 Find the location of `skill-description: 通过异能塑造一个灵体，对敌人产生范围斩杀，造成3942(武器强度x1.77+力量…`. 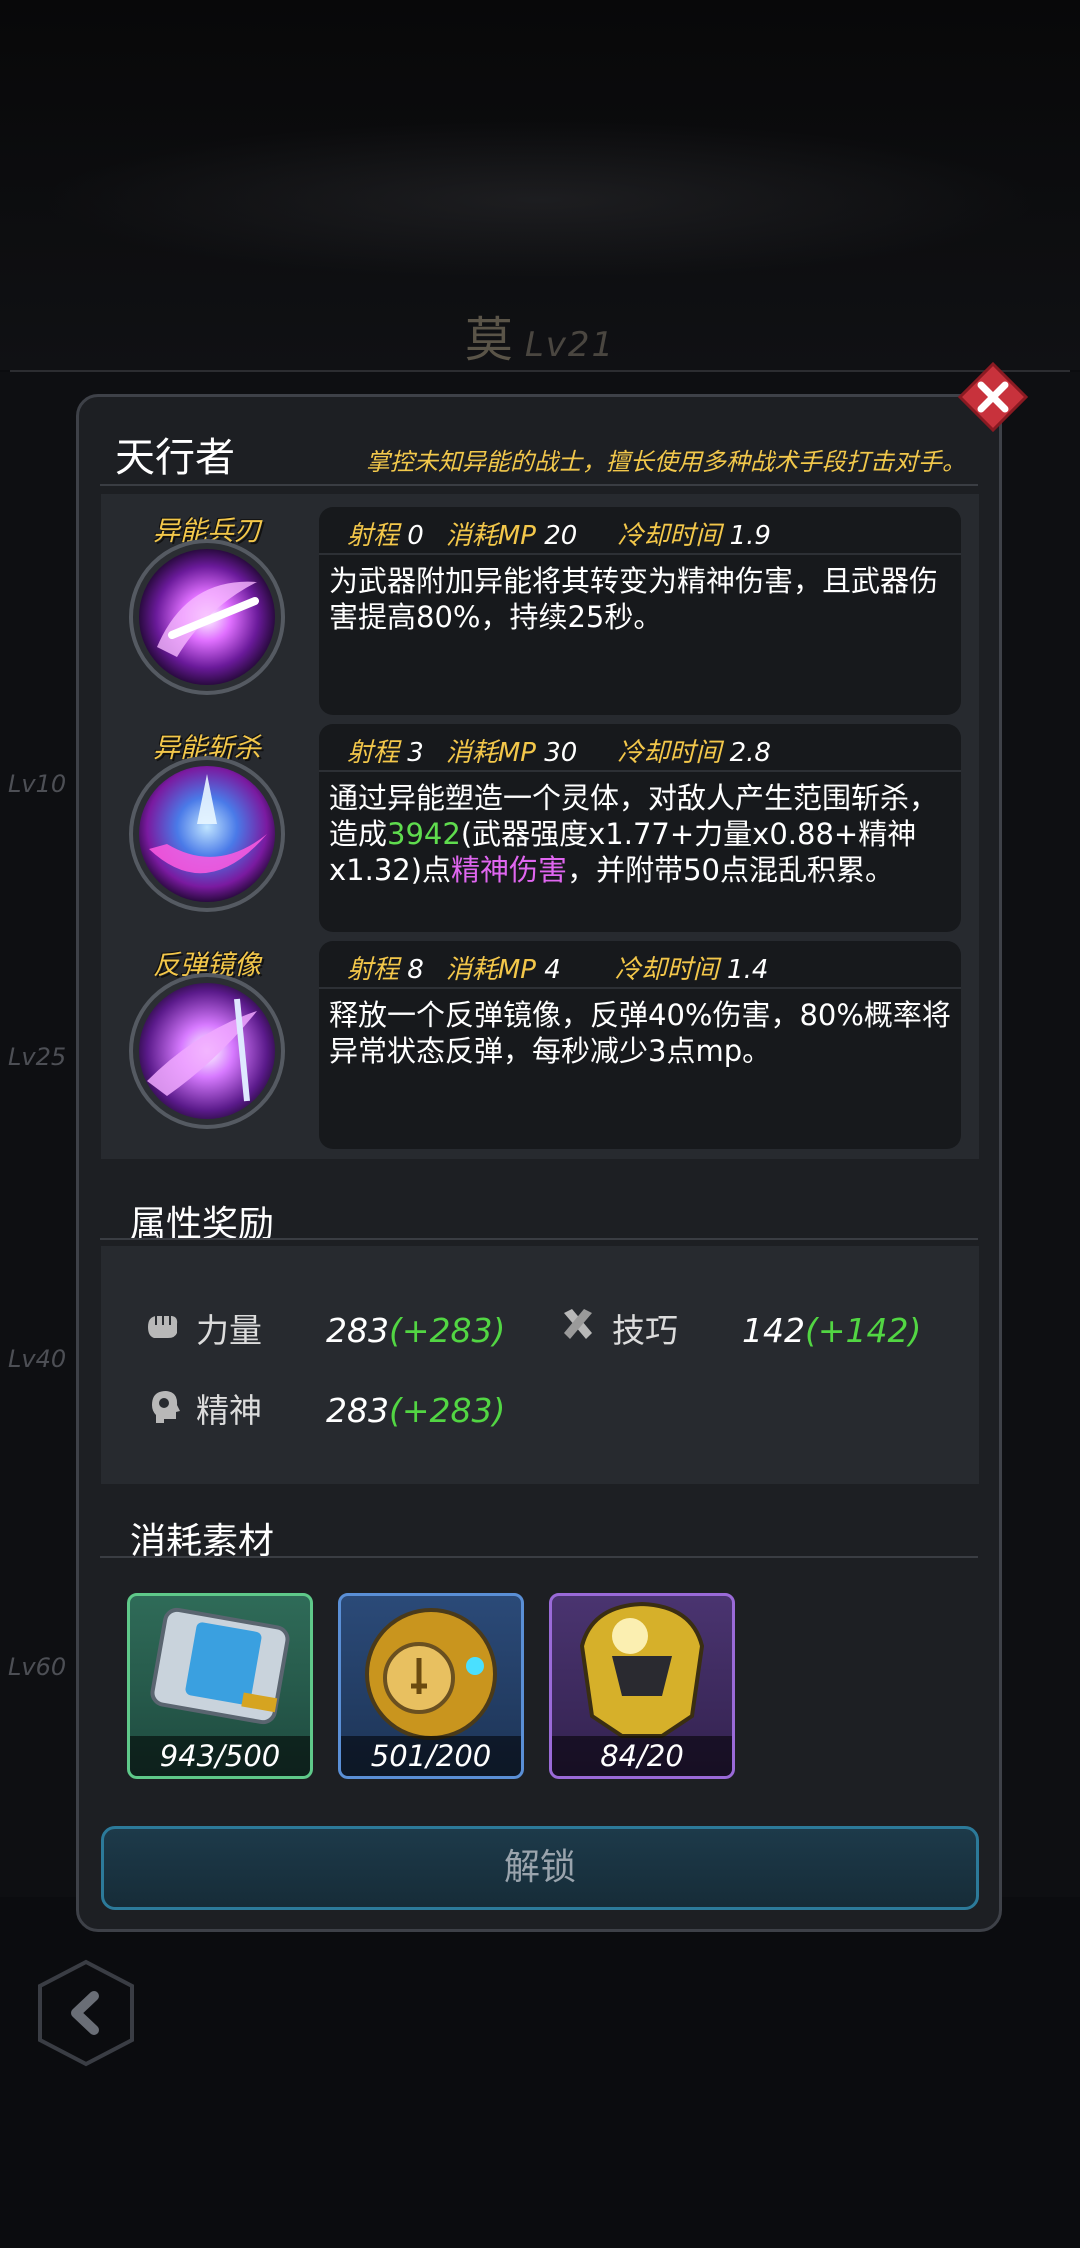

skill-description: 通过异能塑造一个灵体，对敌人产生范围斩杀，造成3942(武器强度x1.77+力量… is located at coordinates (641, 834).